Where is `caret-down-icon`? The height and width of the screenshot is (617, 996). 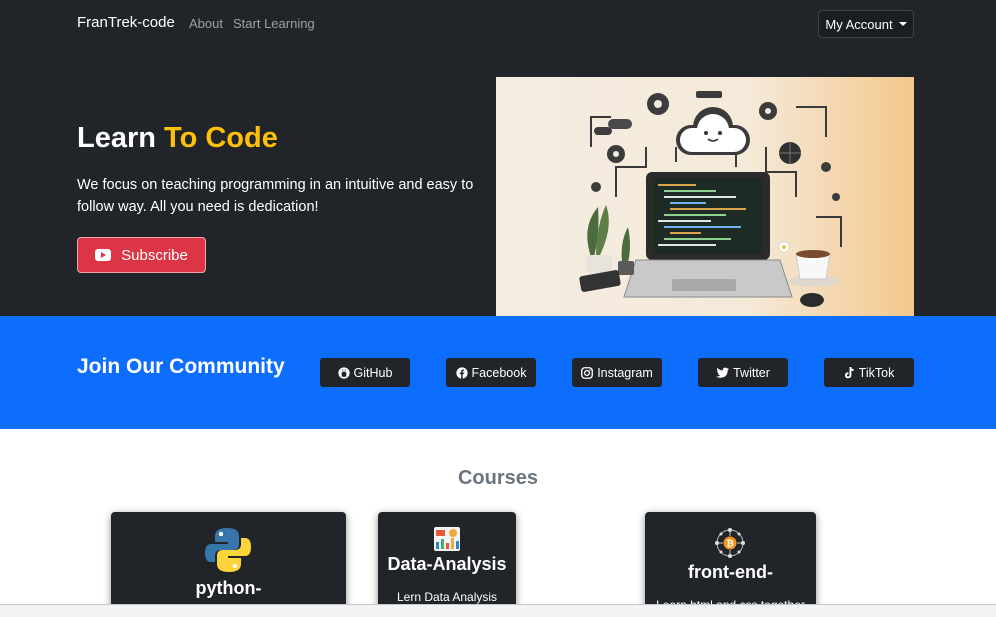
caret-down-icon is located at coordinates (902, 24).